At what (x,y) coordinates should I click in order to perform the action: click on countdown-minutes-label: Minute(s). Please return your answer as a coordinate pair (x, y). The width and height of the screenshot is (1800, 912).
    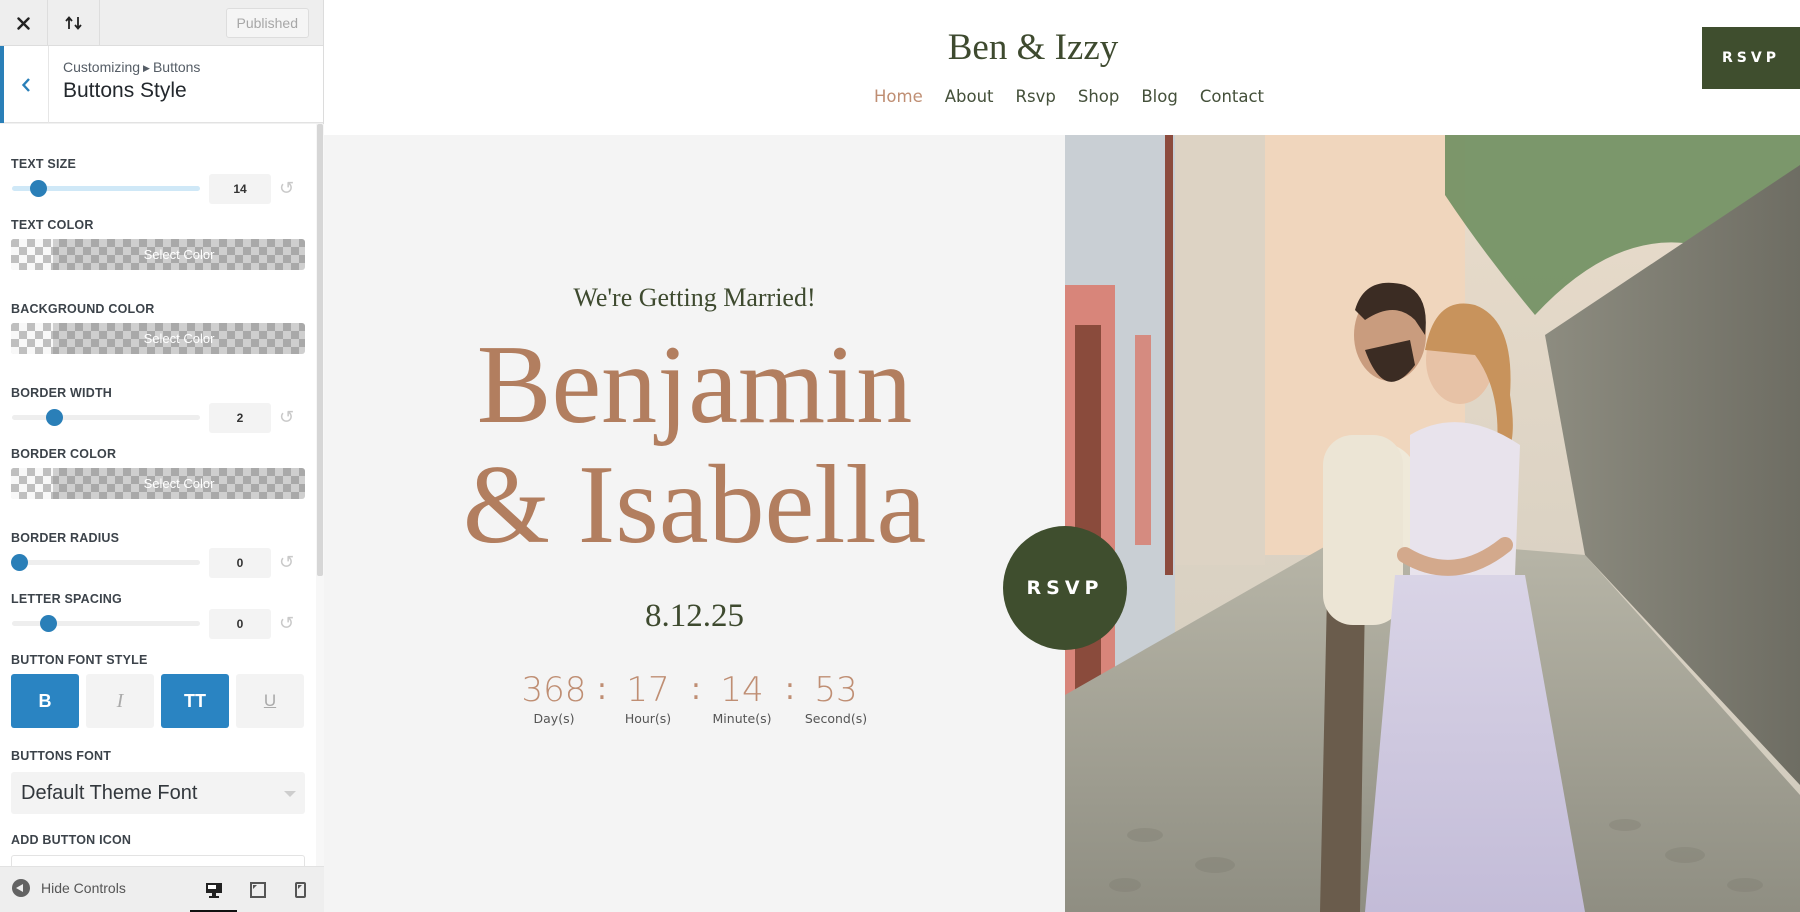
    Looking at the image, I should click on (742, 718).